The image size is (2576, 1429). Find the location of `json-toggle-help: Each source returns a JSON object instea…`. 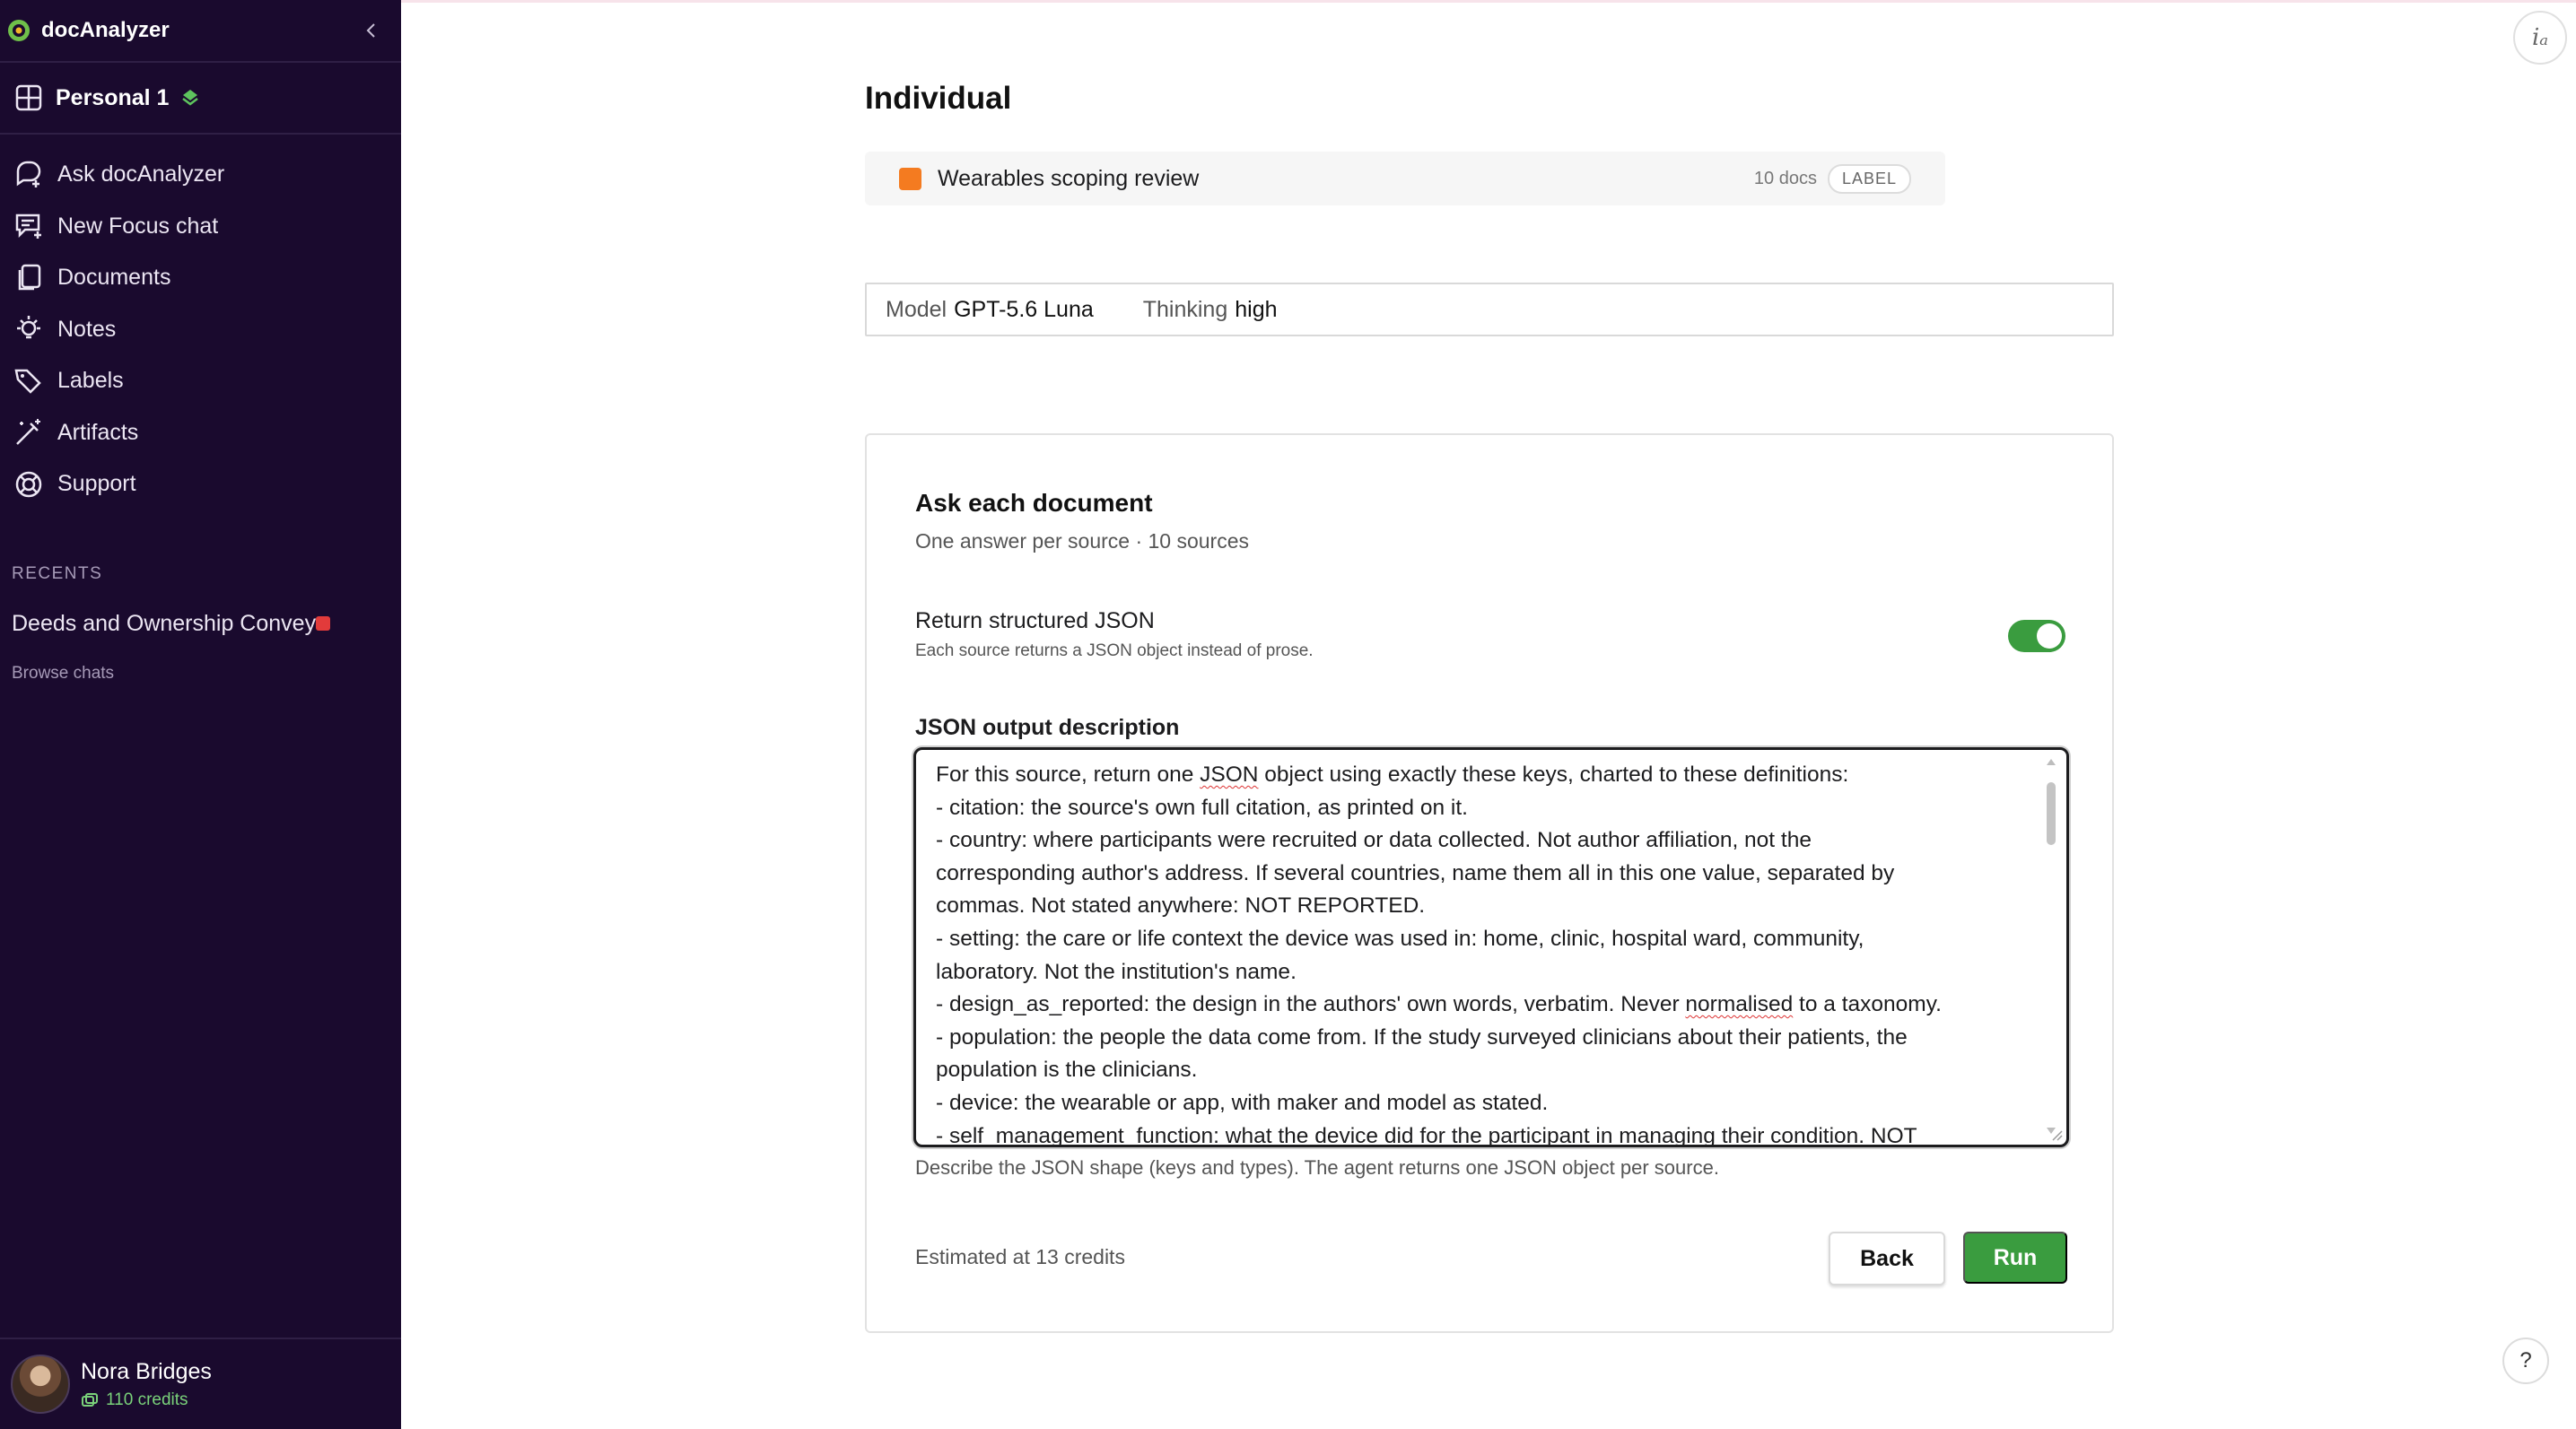

json-toggle-help: Each source returns a JSON object instea… is located at coordinates (1114, 650).